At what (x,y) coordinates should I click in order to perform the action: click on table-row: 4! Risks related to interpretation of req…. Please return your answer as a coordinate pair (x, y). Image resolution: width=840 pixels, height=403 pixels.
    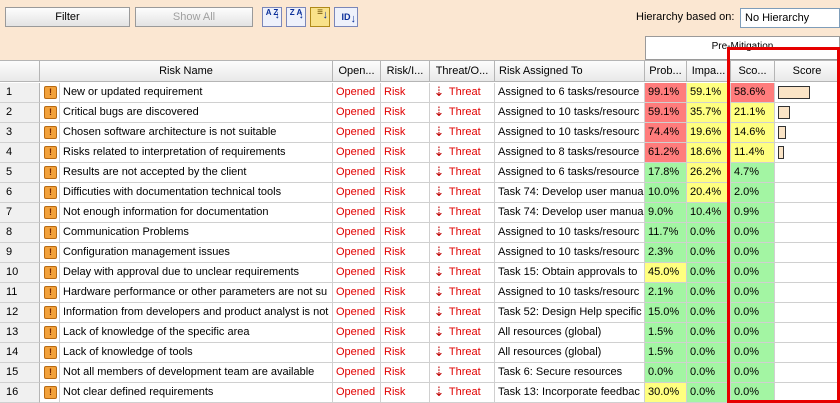
    Looking at the image, I should click on (420, 153).